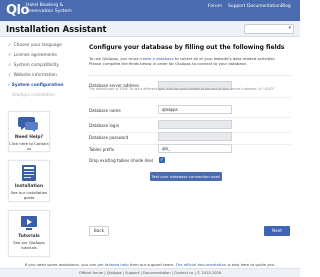 Image resolution: width=320 pixels, height=277 pixels. What do you see at coordinates (60, 264) in the screenshot?
I see `help-text: If you need some assistance, you can` at bounding box center [60, 264].